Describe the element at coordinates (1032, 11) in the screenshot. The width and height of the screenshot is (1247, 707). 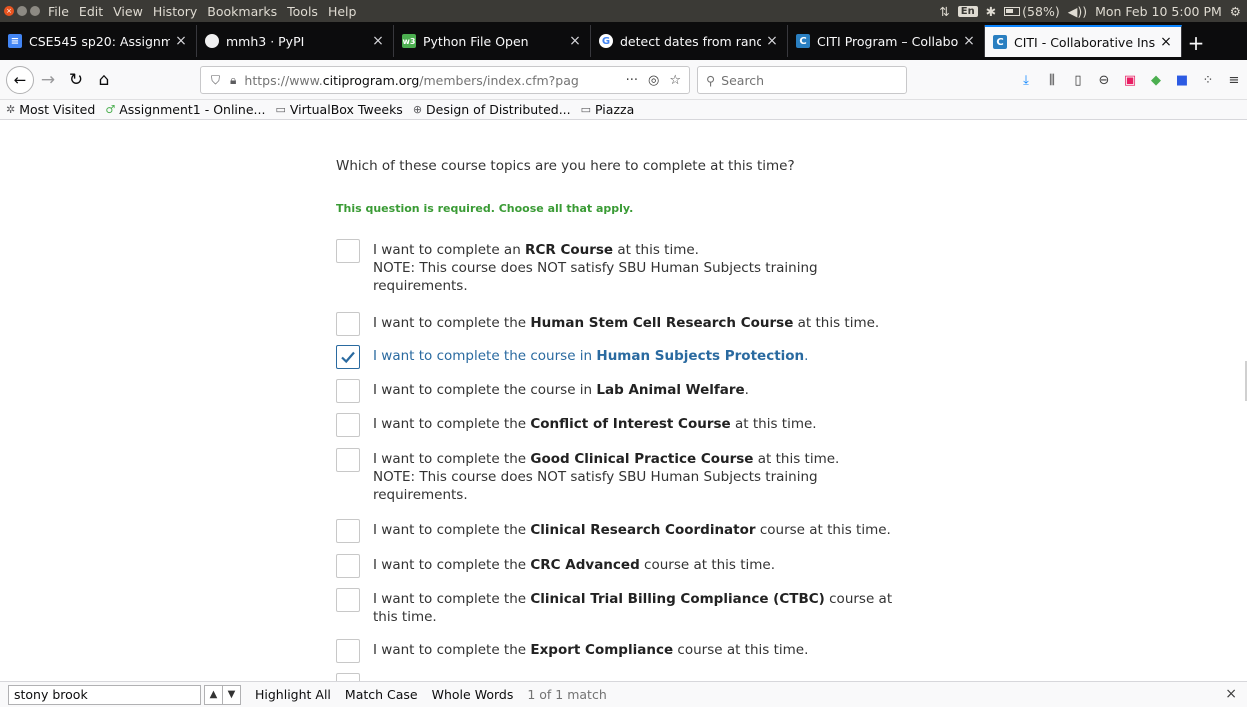
I see `battery-indicator: (58%)` at that location.